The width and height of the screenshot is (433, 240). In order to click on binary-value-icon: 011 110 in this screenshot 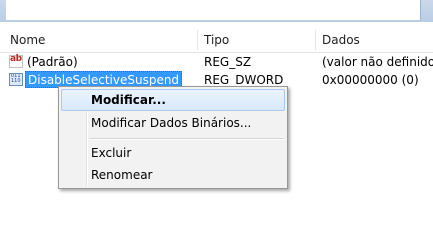, I will do `click(16, 79)`.